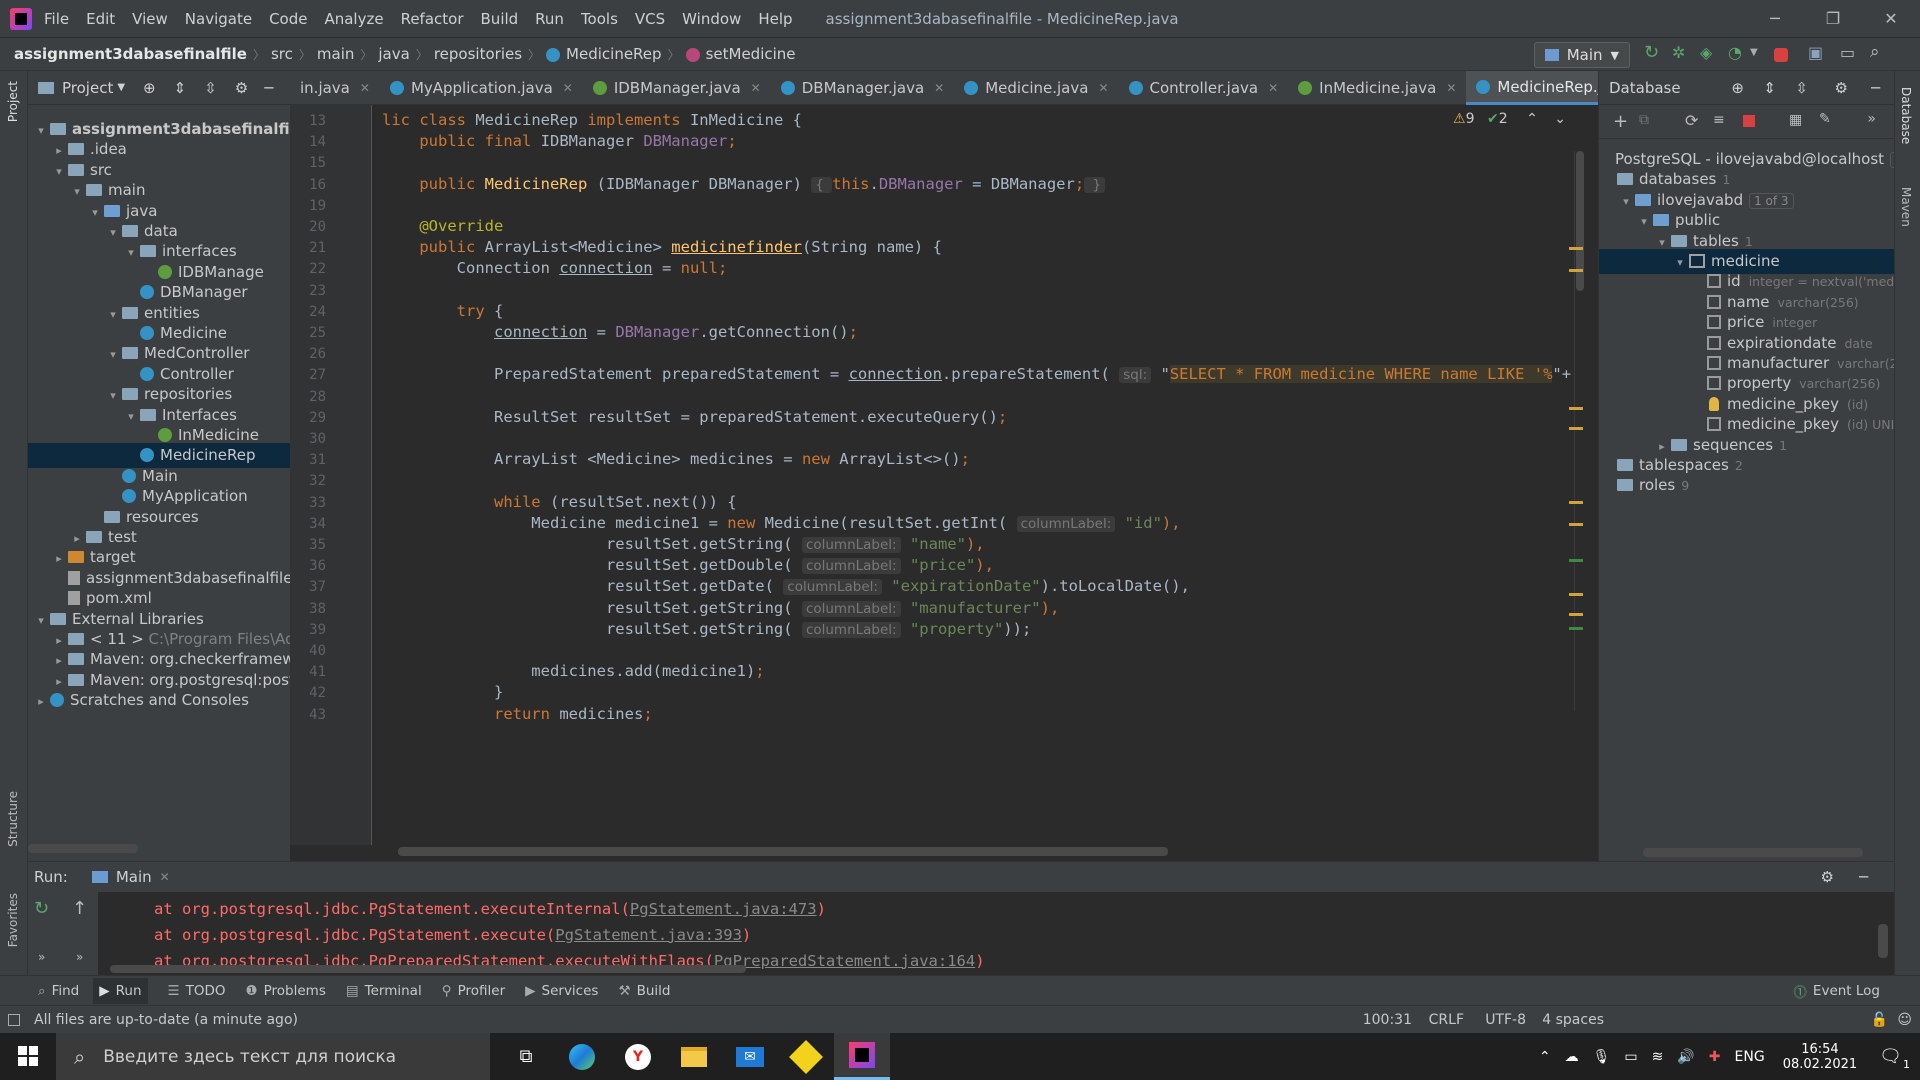 This screenshot has width=1920, height=1080. Describe the element at coordinates (1827, 877) in the screenshot. I see `gear-icon: ⚙` at that location.